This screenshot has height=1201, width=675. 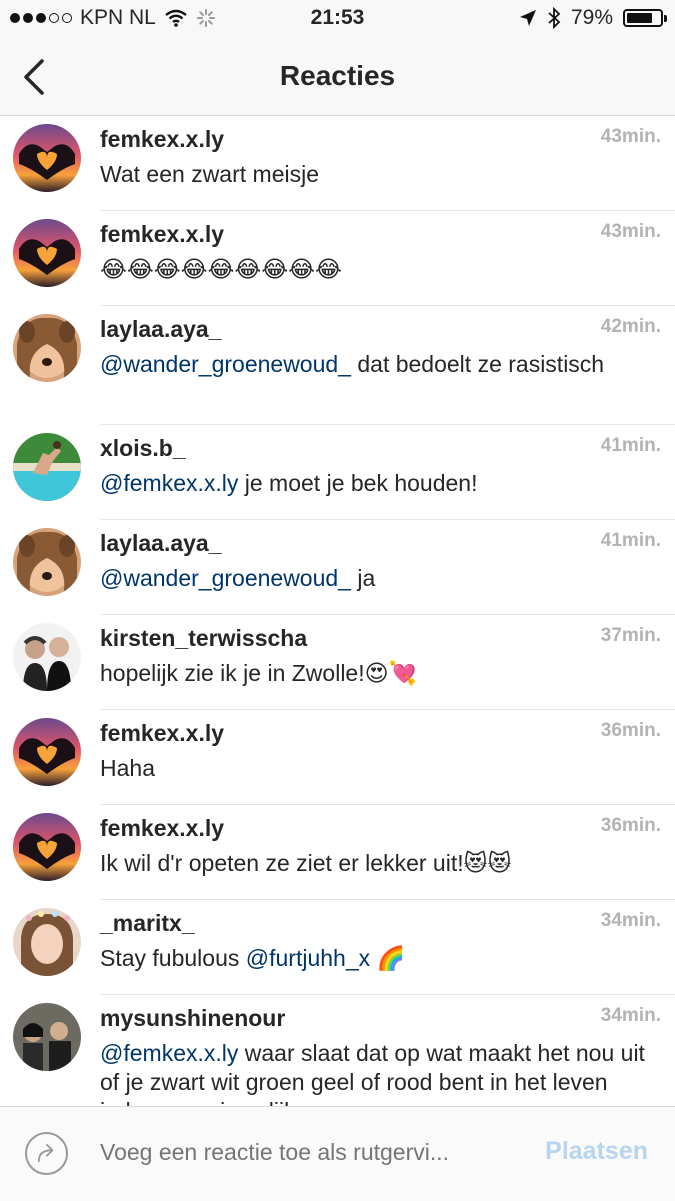 I want to click on navigation-bar: Reacties, so click(x=337, y=78).